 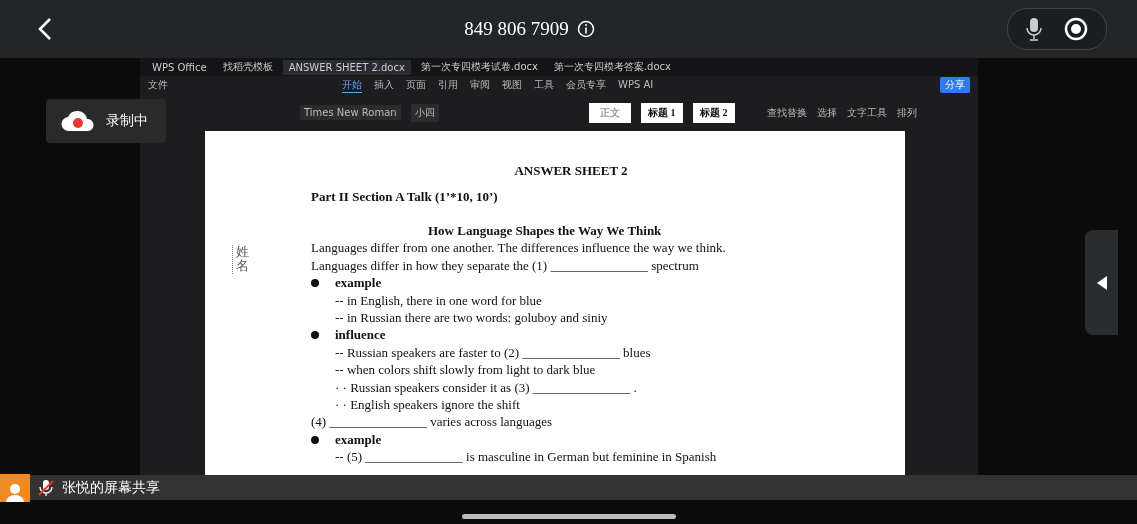 I want to click on side-panel-handle, so click(x=1101, y=282).